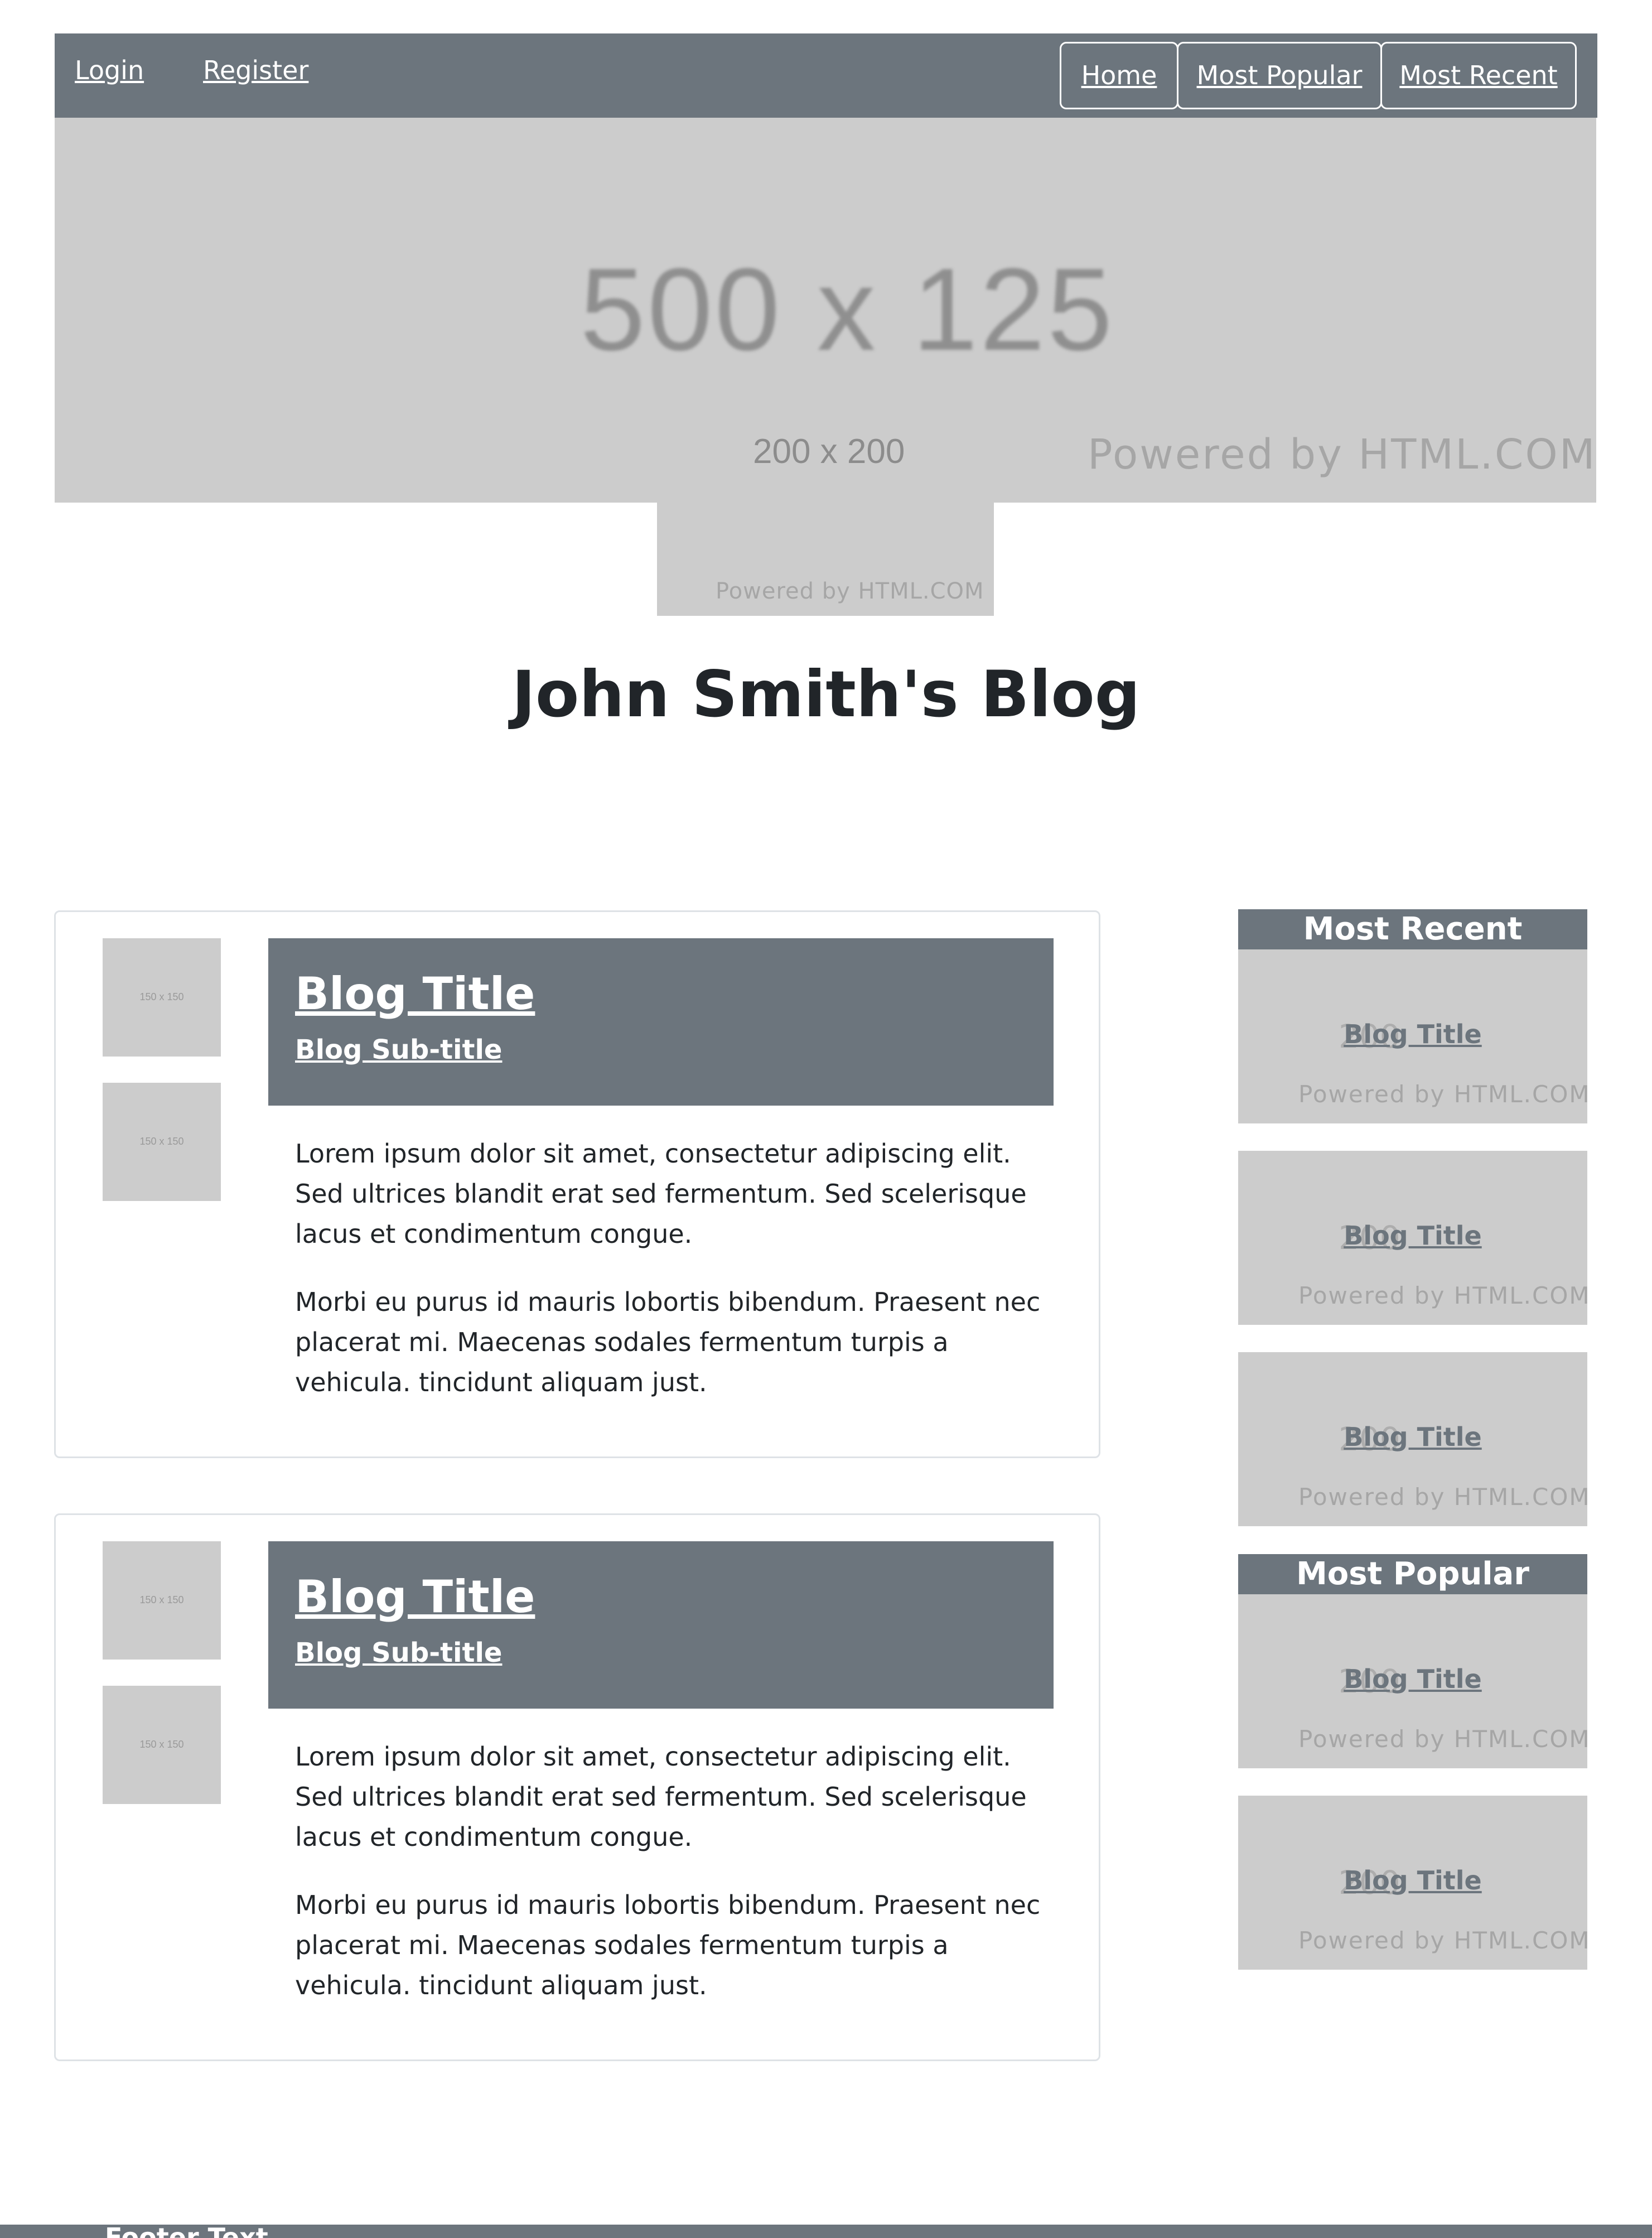 The image size is (1652, 2238). Describe the element at coordinates (186, 2231) in the screenshot. I see `footer-text: Footer Text` at that location.